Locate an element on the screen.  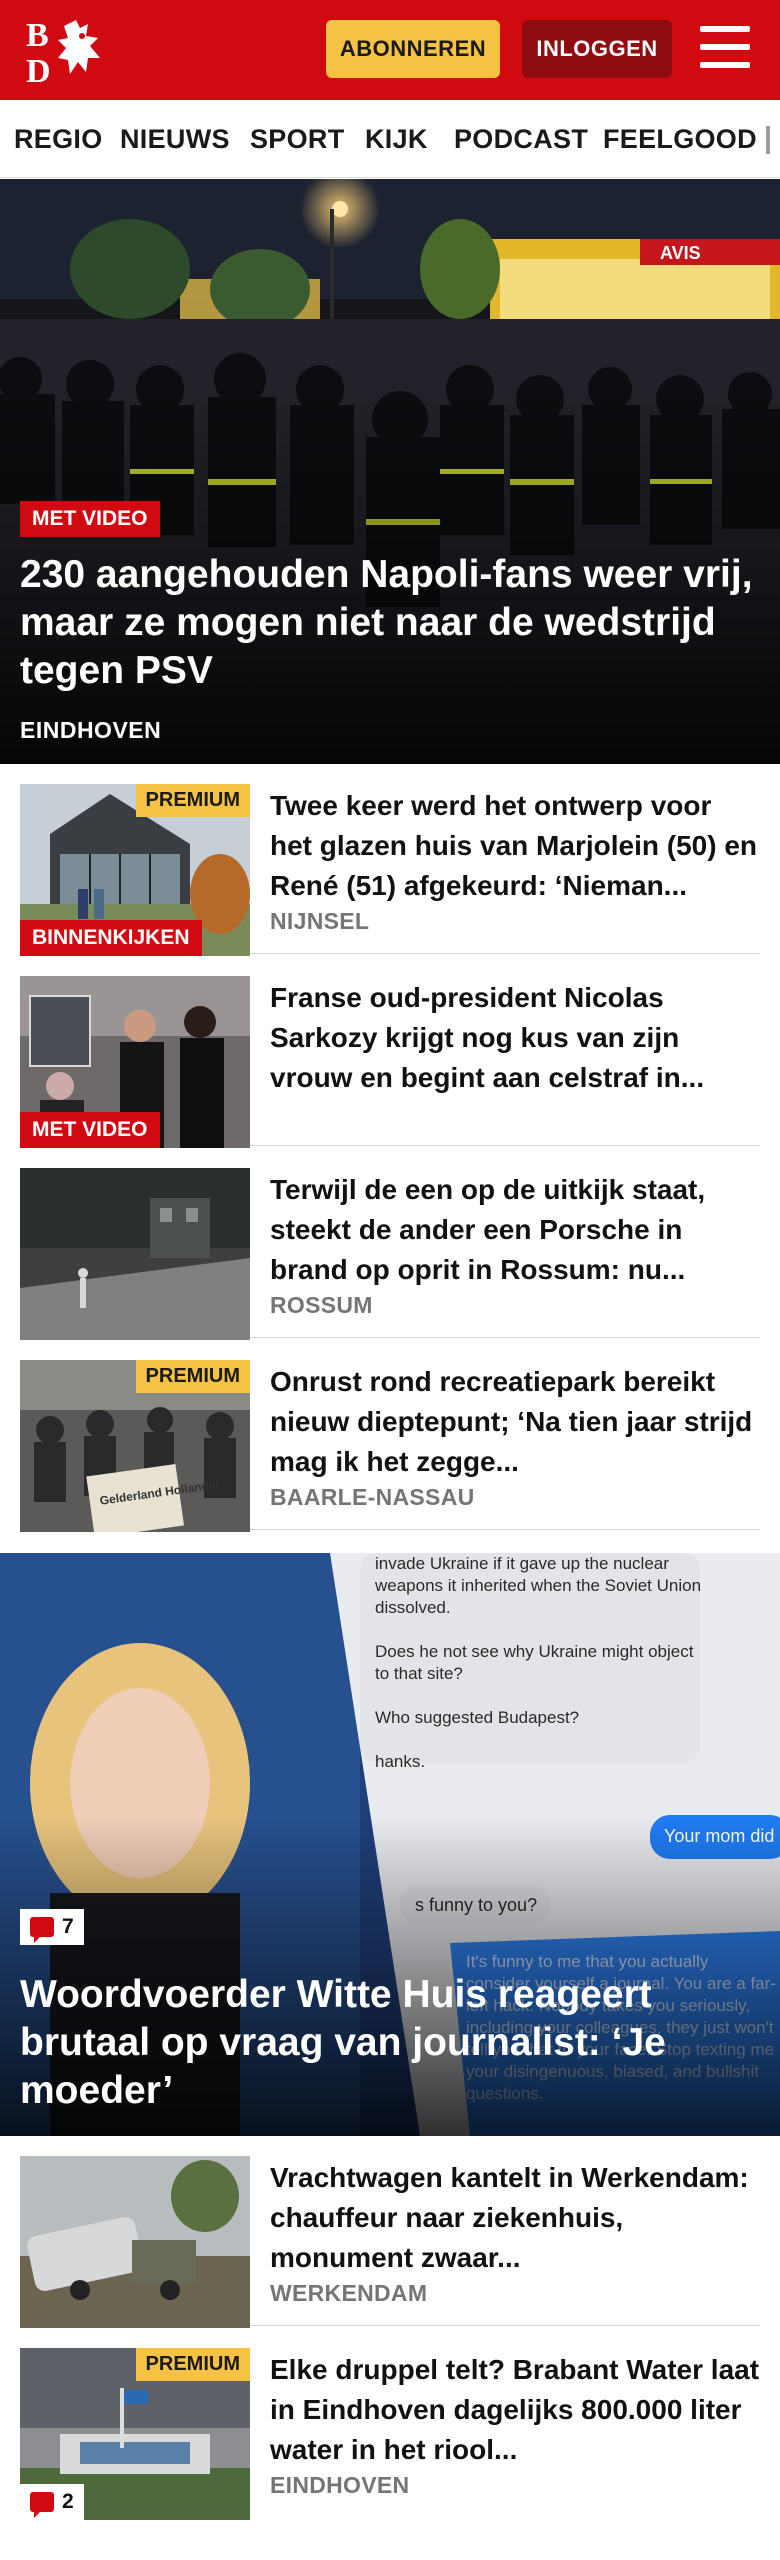
login-button: INLOGGEN is located at coordinates (597, 49).